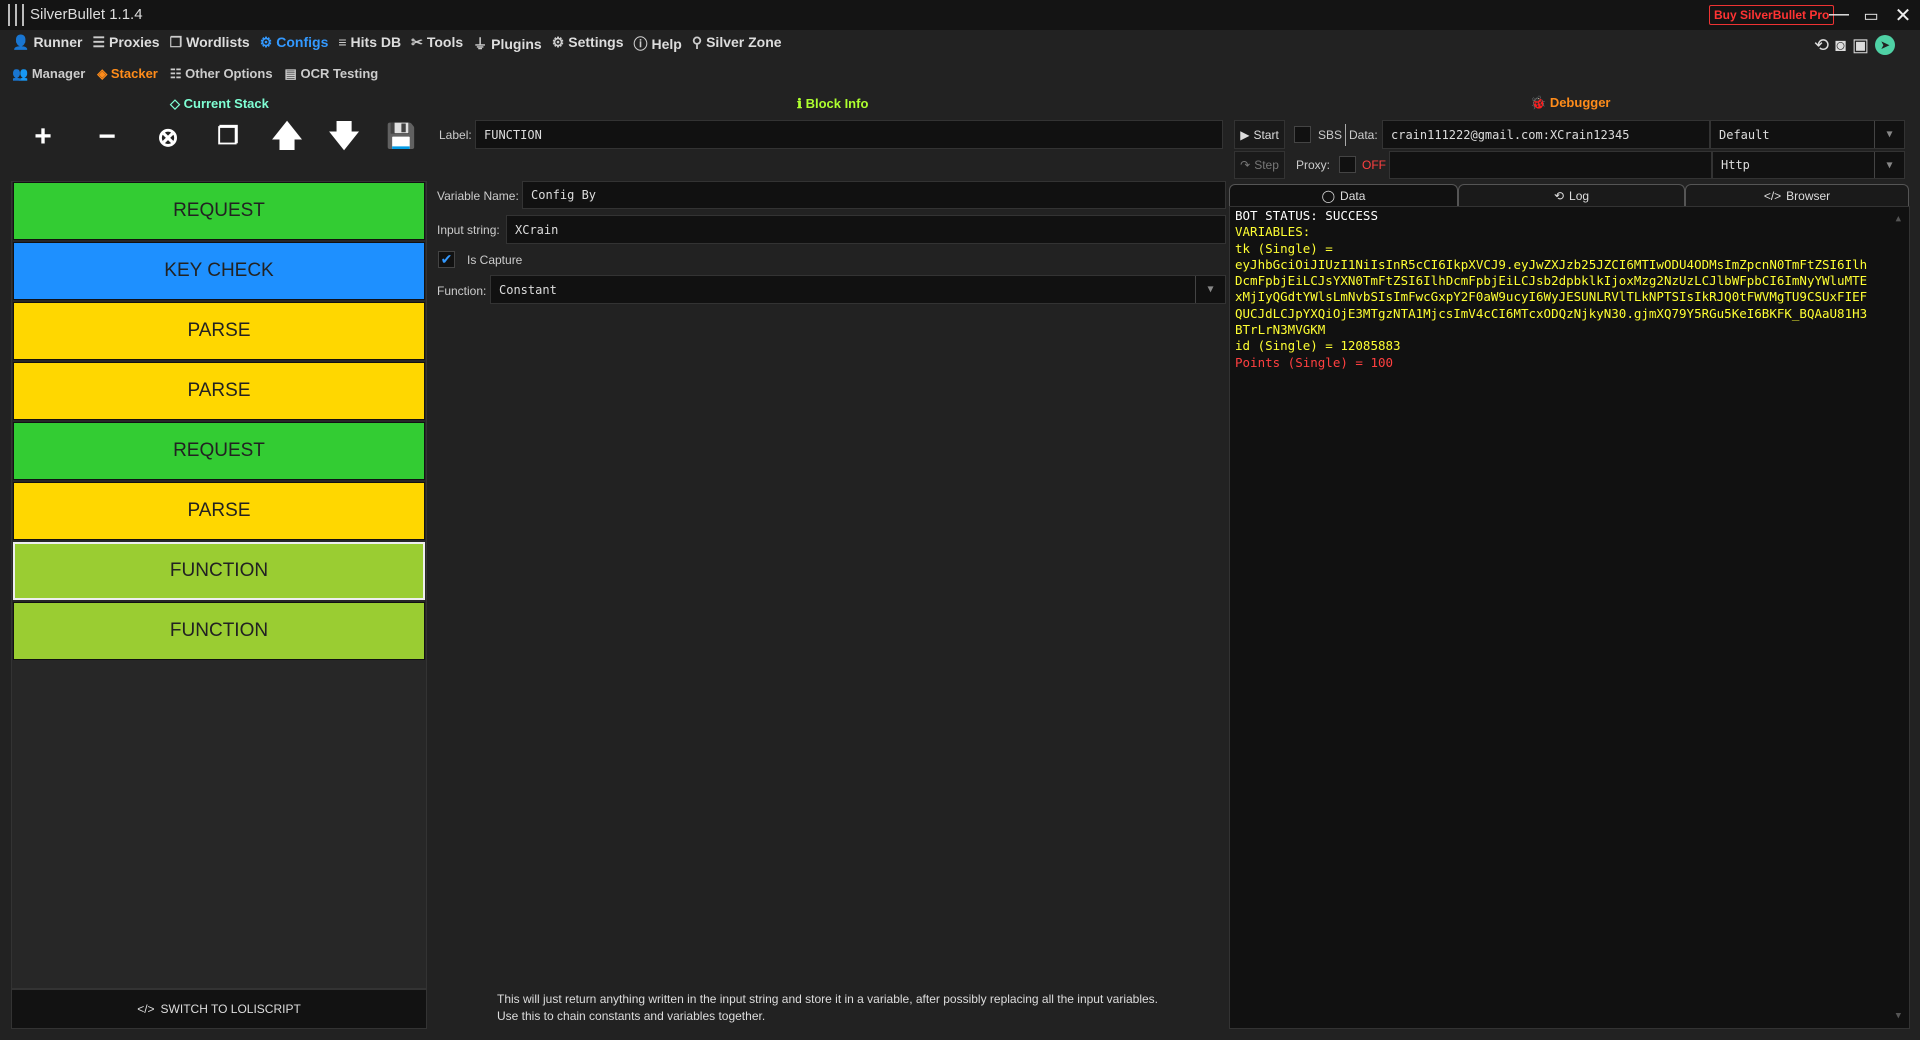 Image resolution: width=1920 pixels, height=1040 pixels. What do you see at coordinates (177, 73) in the screenshot?
I see `sliders-icon: ☷` at bounding box center [177, 73].